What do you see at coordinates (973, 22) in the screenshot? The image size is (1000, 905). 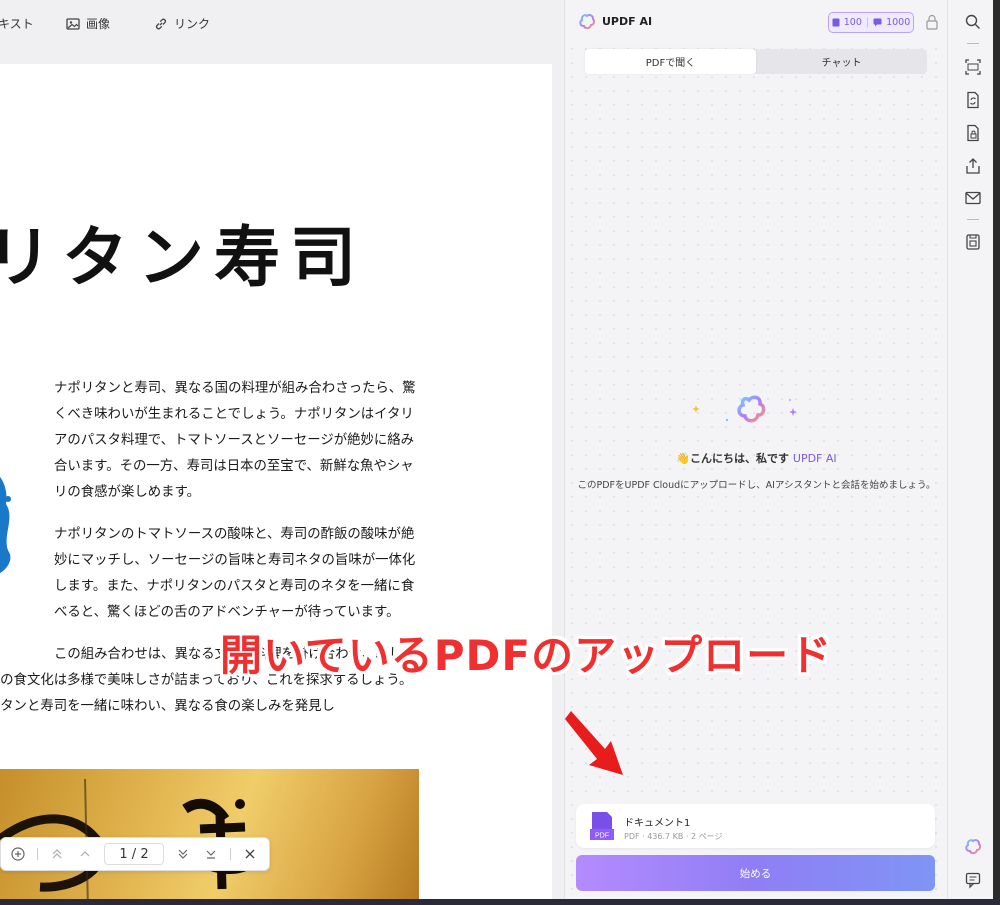 I see `search-icon` at bounding box center [973, 22].